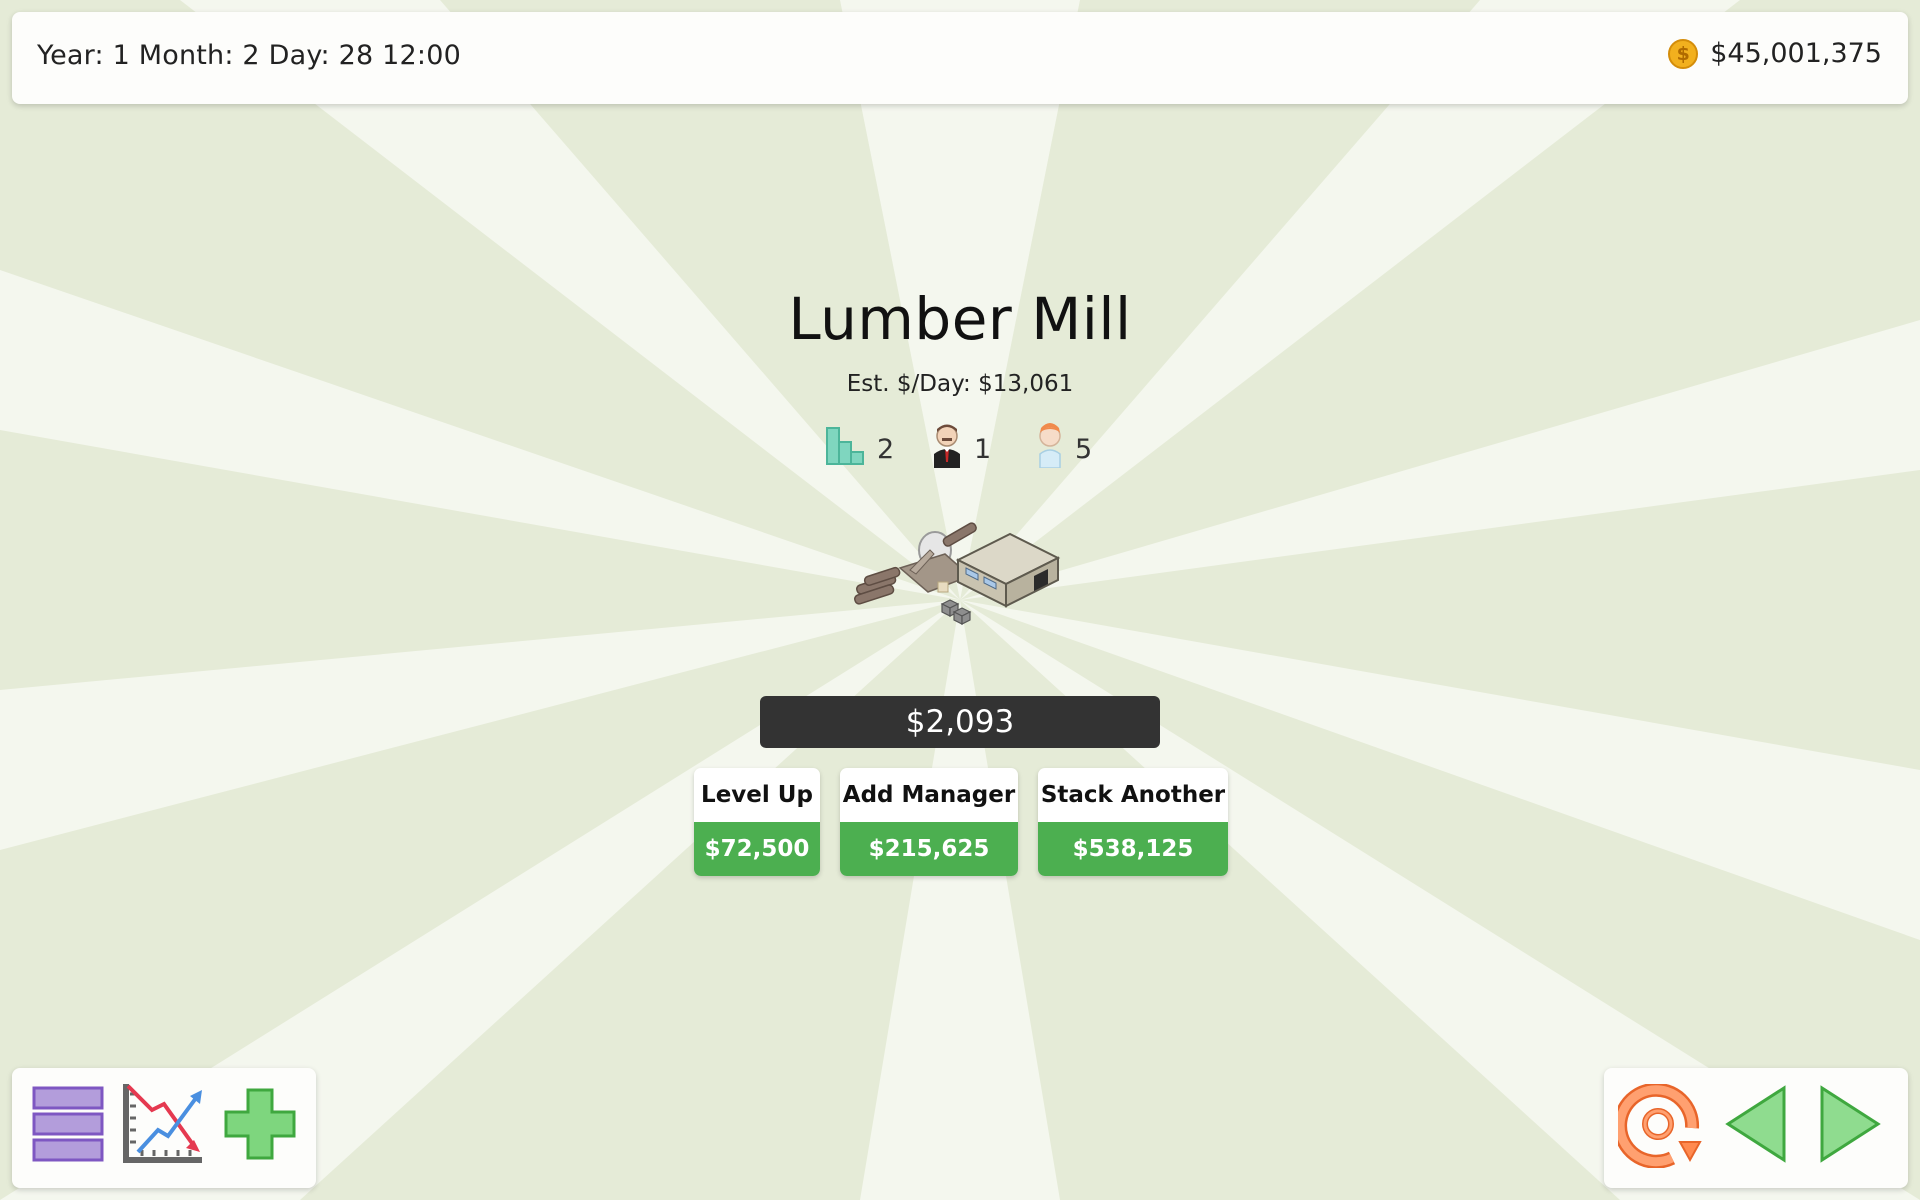 The image size is (1920, 1200). I want to click on bottom-right-toolbar, so click(1756, 1128).